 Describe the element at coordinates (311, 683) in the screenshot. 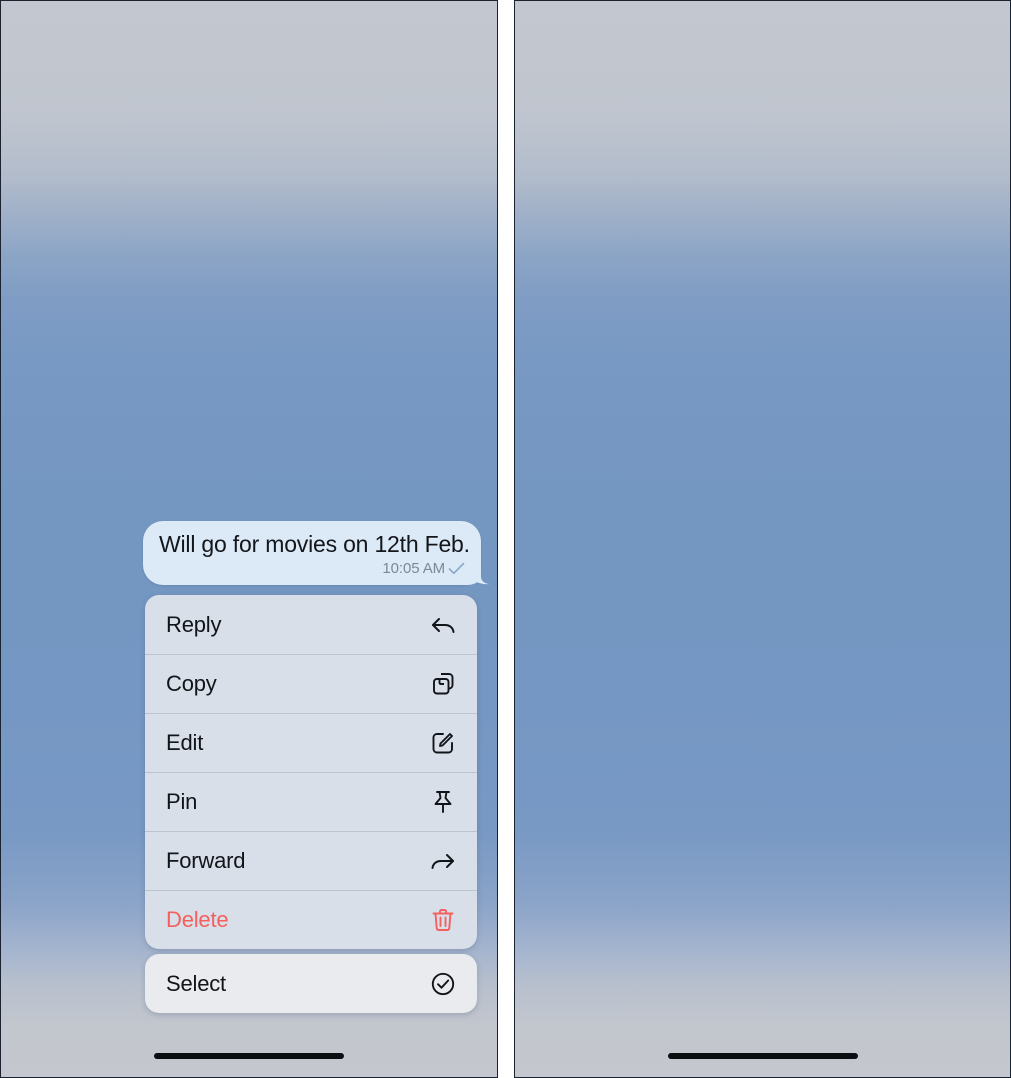

I see `context-menu-item-copy: Copy` at that location.